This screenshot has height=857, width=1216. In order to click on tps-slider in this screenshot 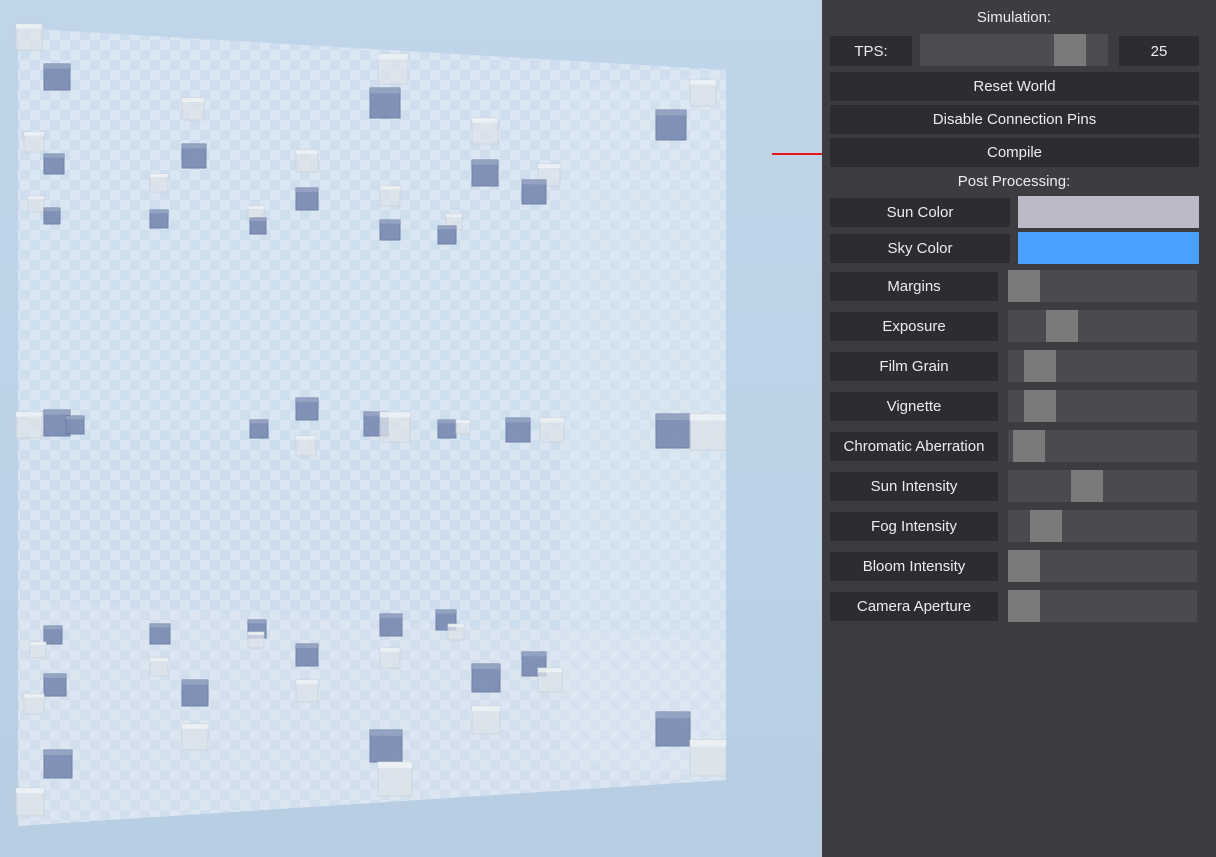, I will do `click(1014, 50)`.